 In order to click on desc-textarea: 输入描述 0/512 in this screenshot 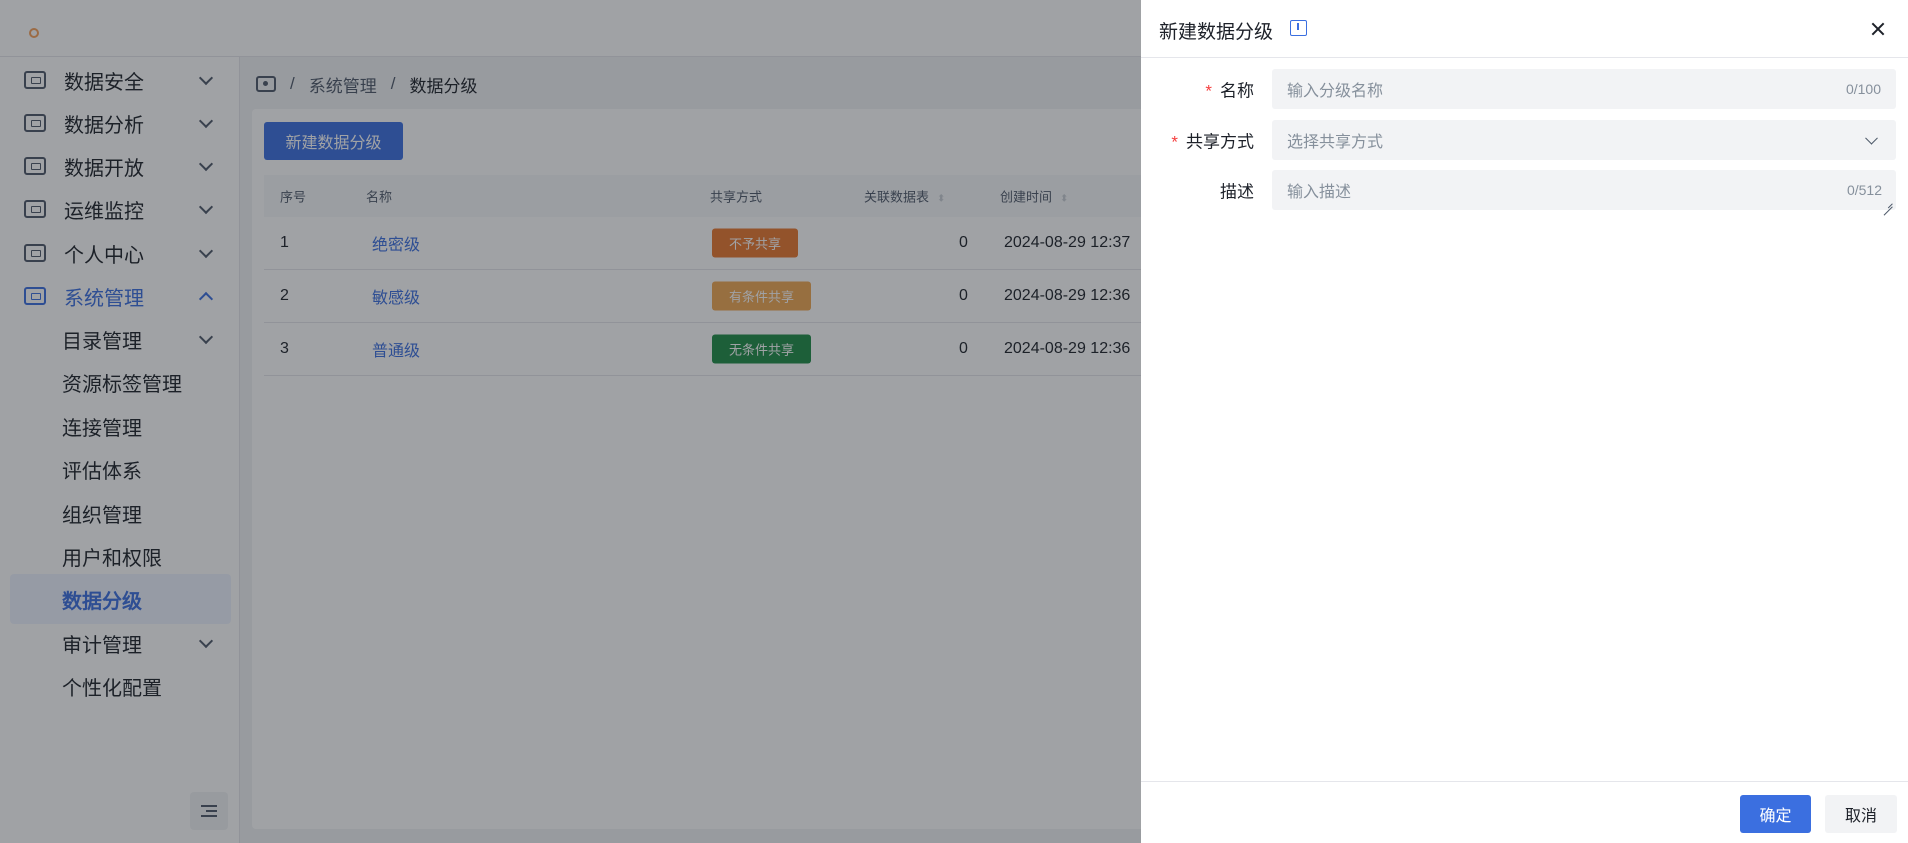, I will do `click(1584, 190)`.